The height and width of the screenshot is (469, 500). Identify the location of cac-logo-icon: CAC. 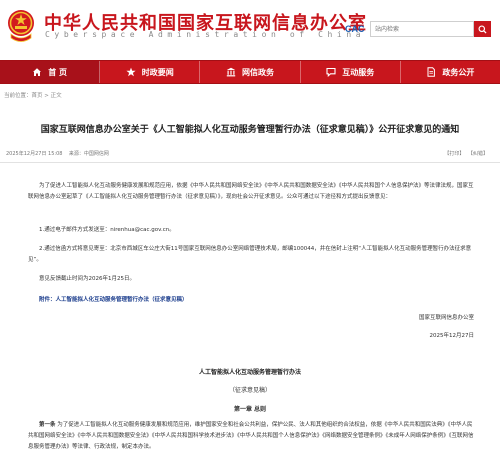
(355, 29).